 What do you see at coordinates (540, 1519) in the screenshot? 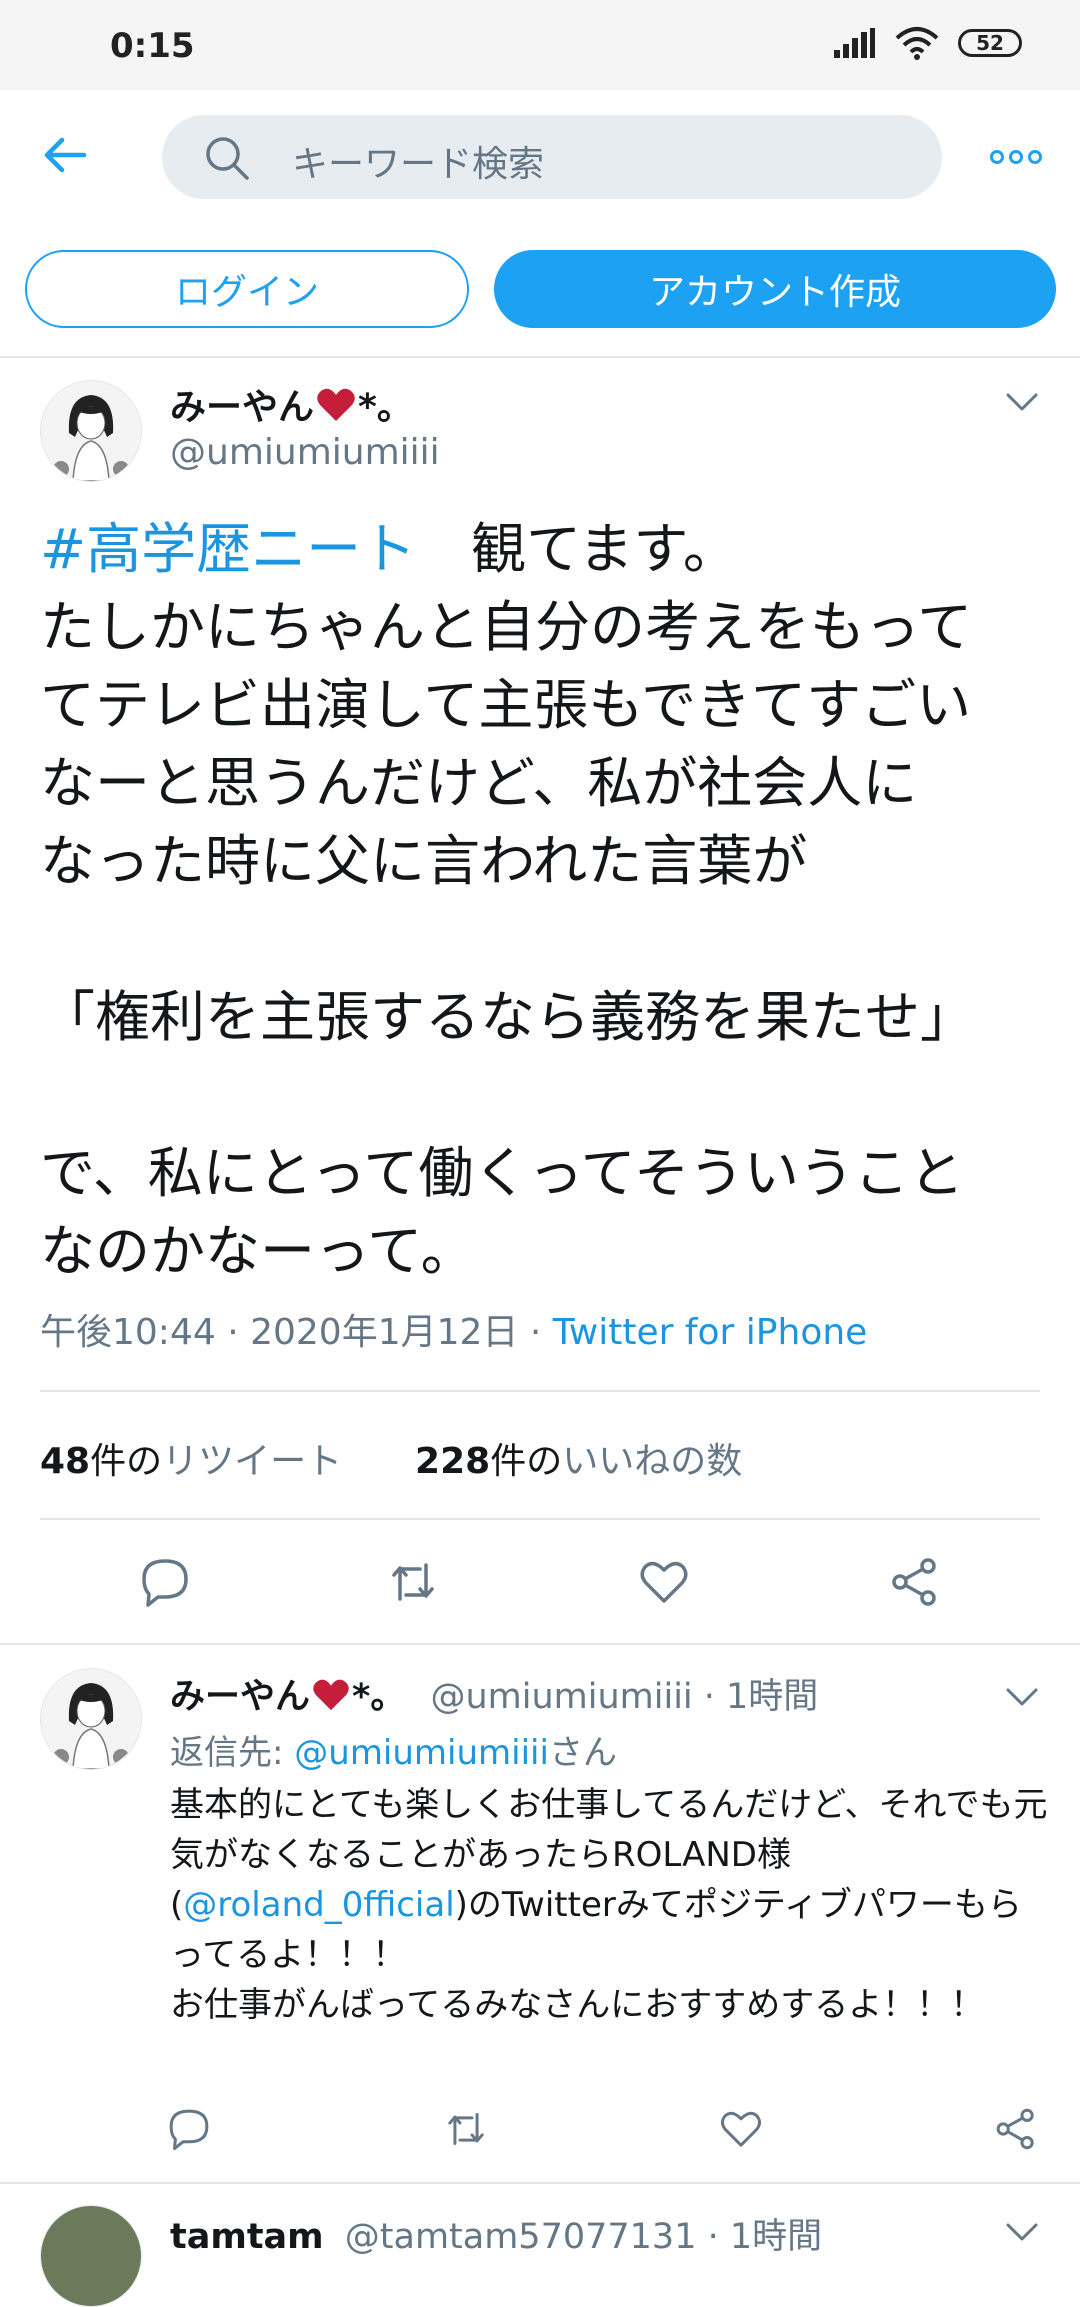
I see `stats-divider` at bounding box center [540, 1519].